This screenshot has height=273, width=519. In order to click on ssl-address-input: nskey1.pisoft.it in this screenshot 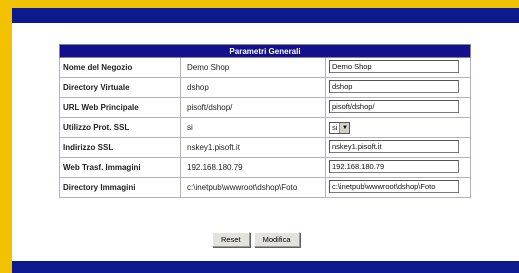, I will do `click(394, 146)`.